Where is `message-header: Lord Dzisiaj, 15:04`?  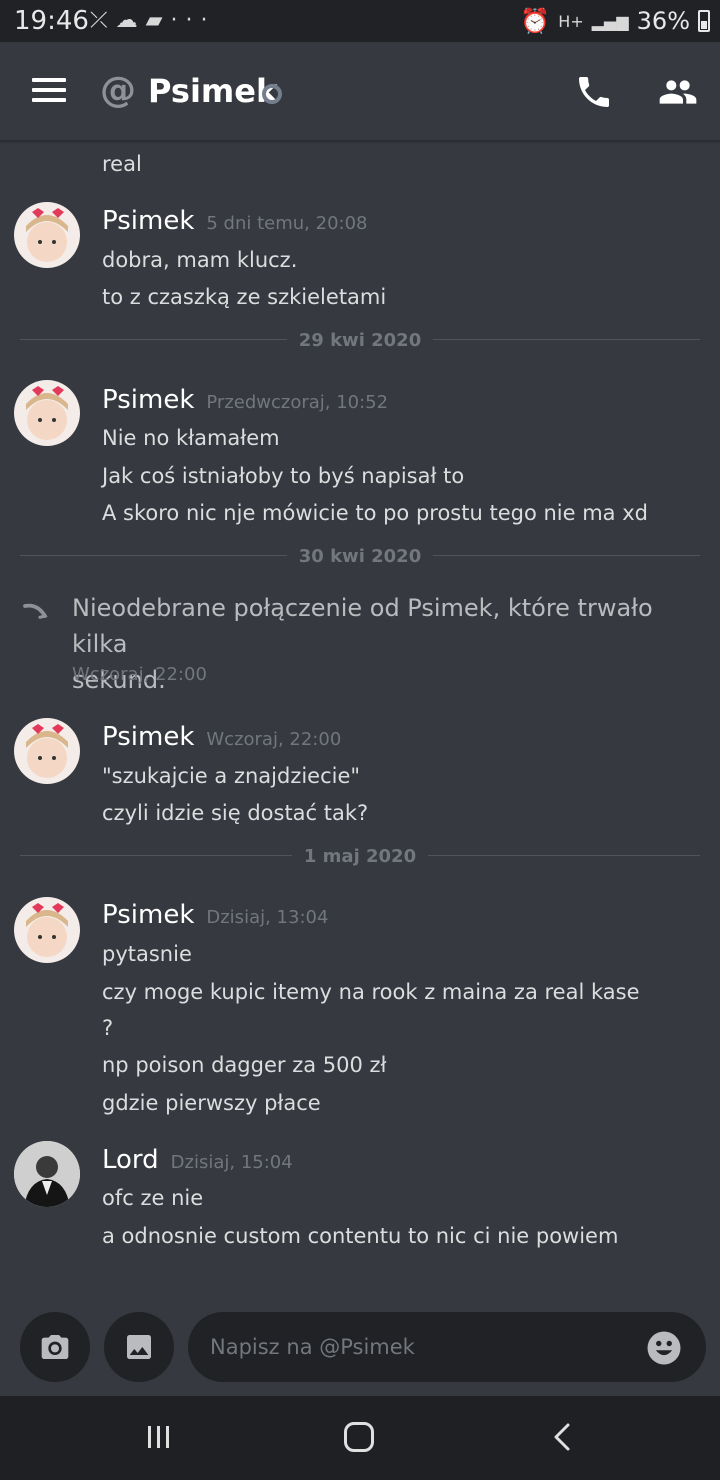 message-header: Lord Dzisiaj, 15:04 is located at coordinates (197, 1160).